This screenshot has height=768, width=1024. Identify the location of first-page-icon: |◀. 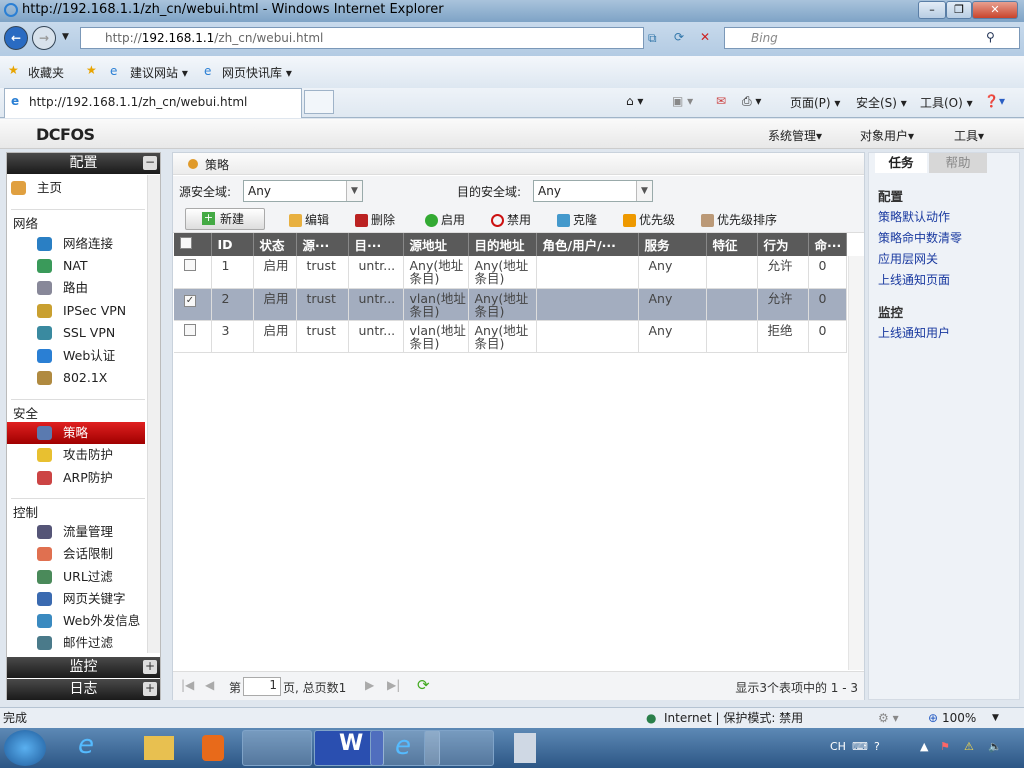
(187, 685).